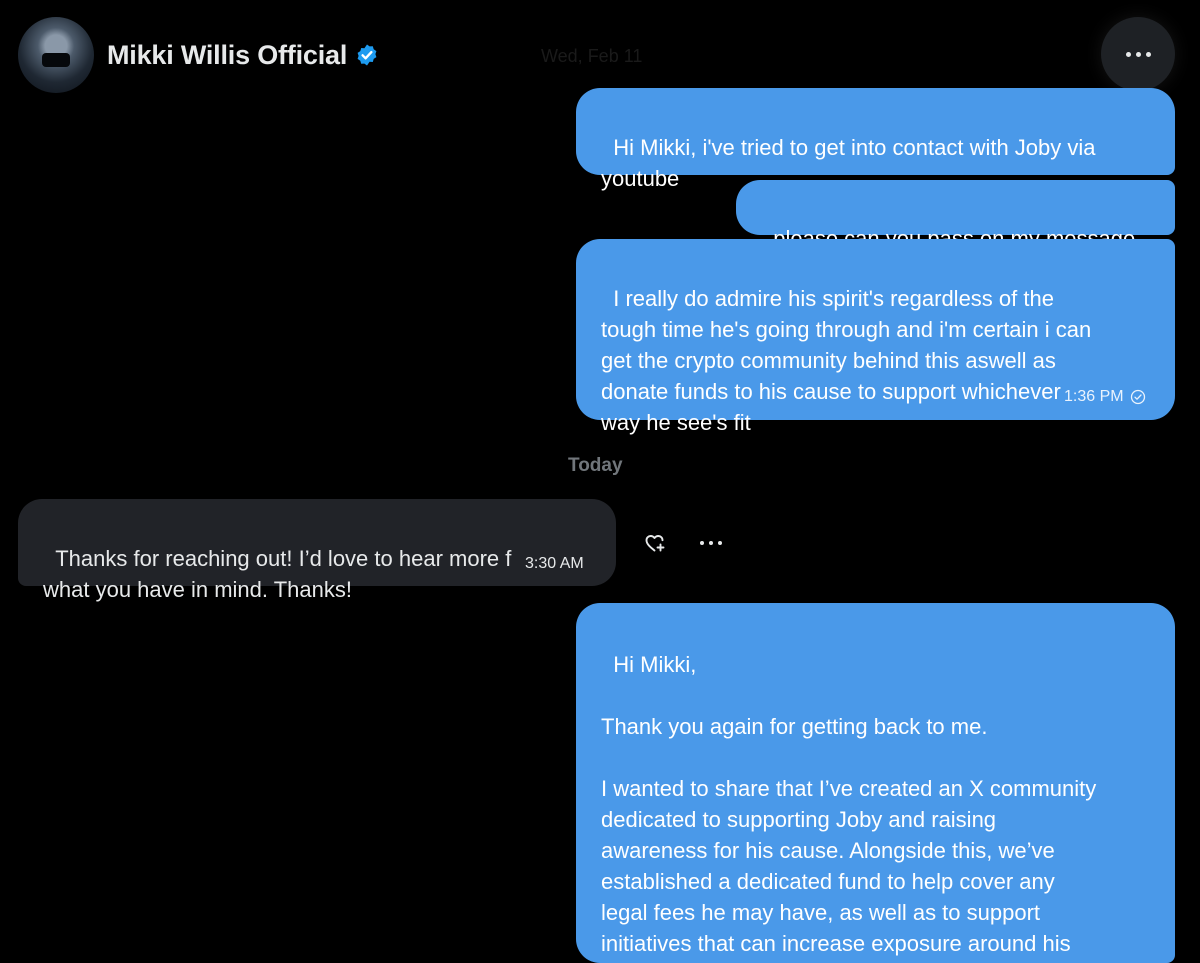 Image resolution: width=1200 pixels, height=963 pixels. I want to click on date-separator: Wed, Feb 11, so click(592, 56).